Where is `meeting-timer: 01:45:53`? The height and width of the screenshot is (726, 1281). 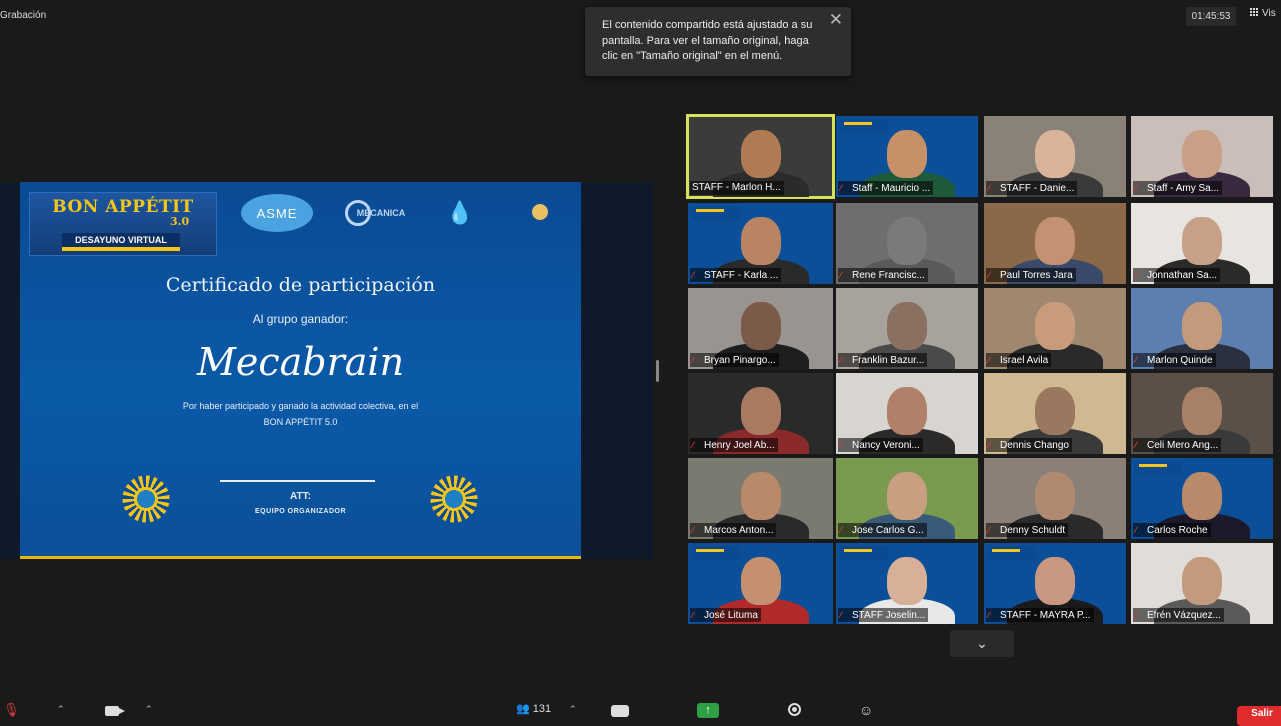
meeting-timer: 01:45:53 is located at coordinates (1211, 16).